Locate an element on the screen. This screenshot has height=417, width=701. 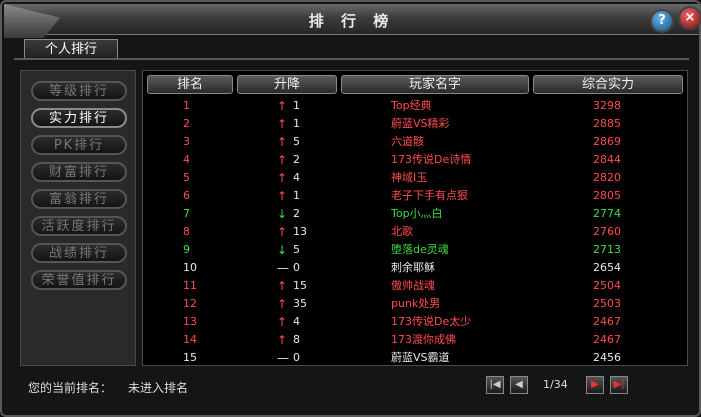
change-cell: 13 is located at coordinates (300, 231).